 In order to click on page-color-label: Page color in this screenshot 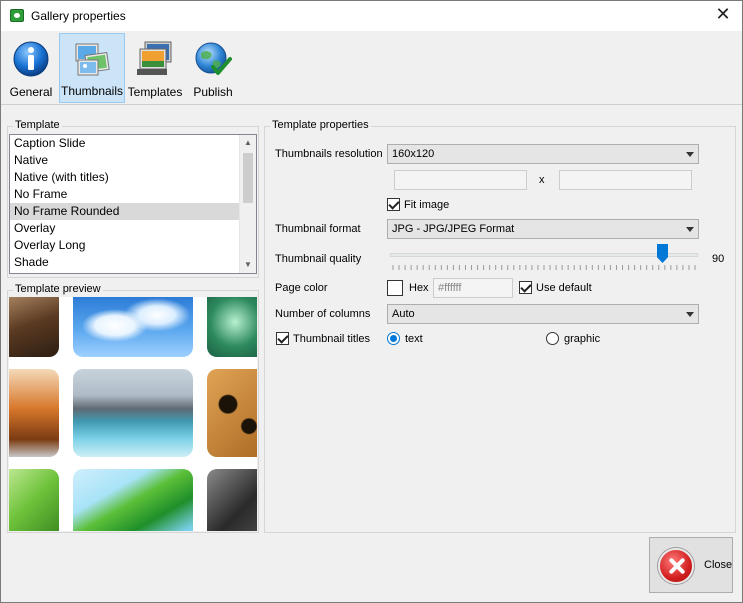, I will do `click(301, 288)`.